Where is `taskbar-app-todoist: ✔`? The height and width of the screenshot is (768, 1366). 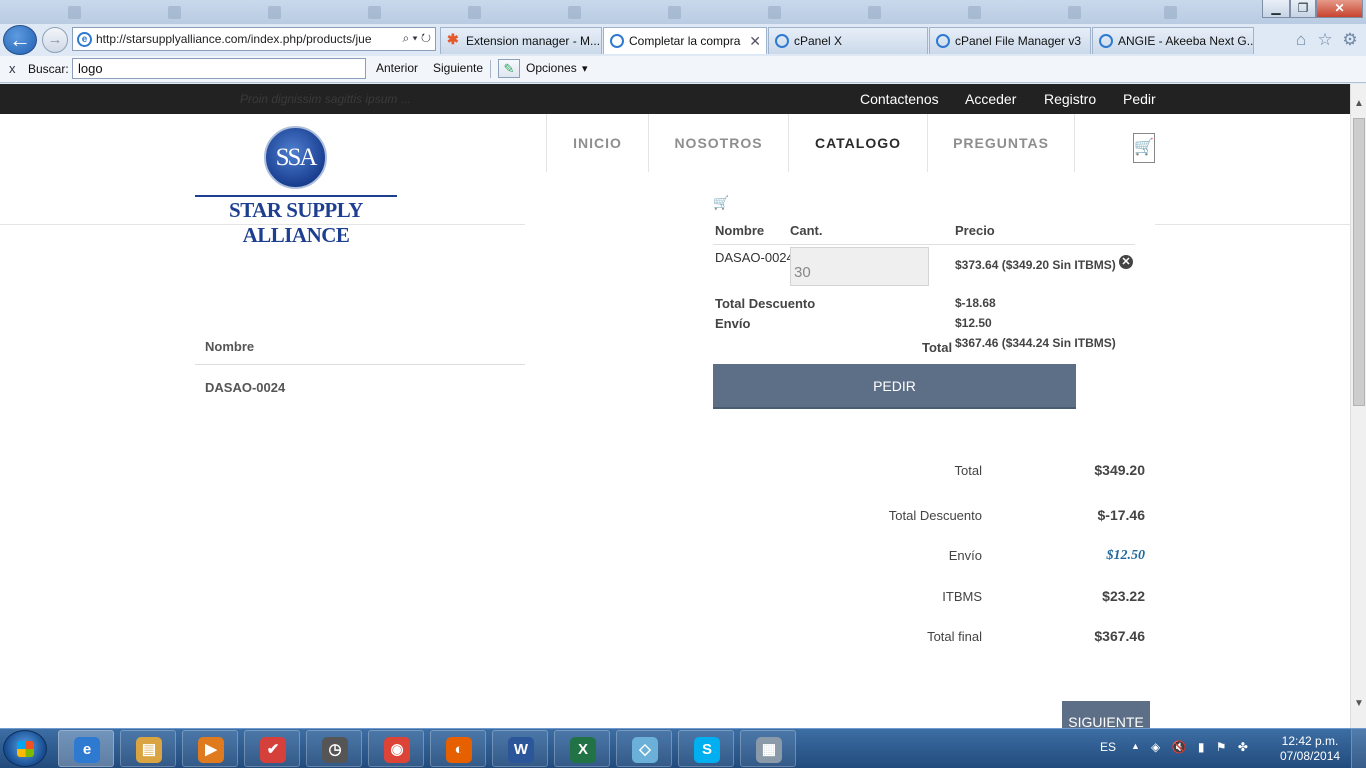
taskbar-app-todoist: ✔ is located at coordinates (272, 748).